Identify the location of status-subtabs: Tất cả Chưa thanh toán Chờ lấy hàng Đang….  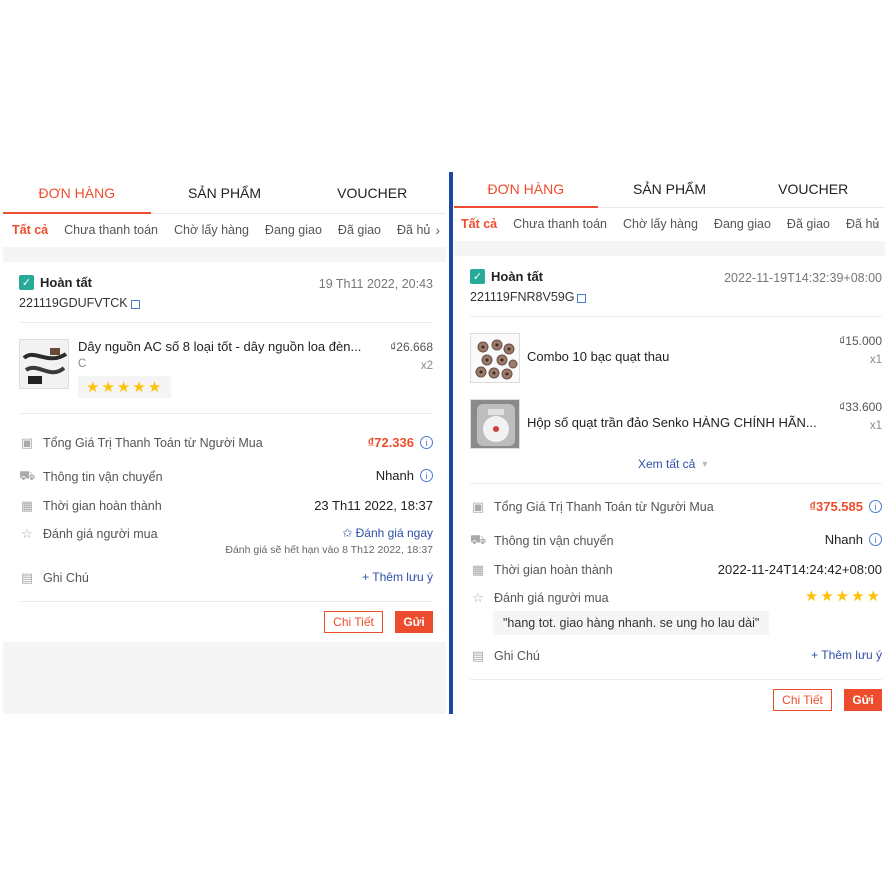
(669, 224).